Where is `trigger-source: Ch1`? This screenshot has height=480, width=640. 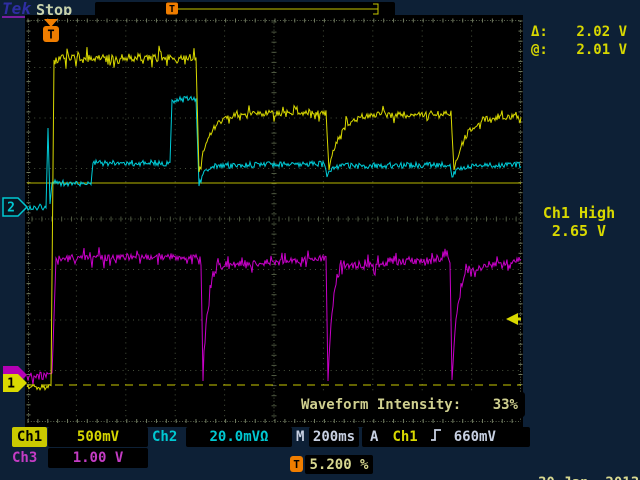 trigger-source: Ch1 is located at coordinates (405, 437).